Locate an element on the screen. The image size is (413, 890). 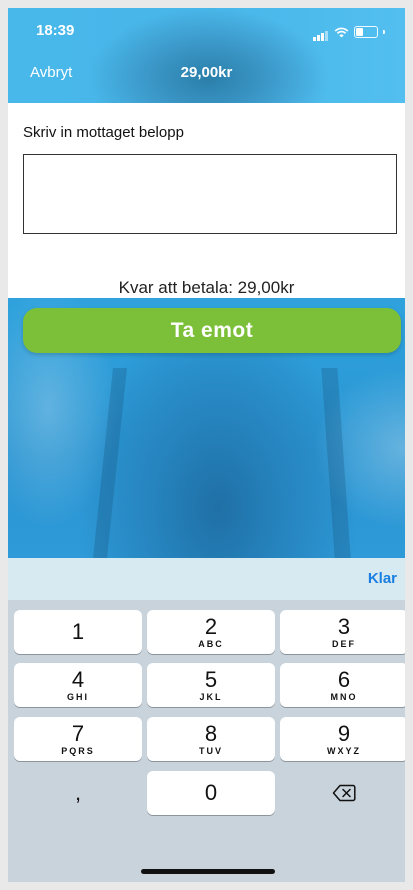
key-6: 6 MNO is located at coordinates (342, 685).